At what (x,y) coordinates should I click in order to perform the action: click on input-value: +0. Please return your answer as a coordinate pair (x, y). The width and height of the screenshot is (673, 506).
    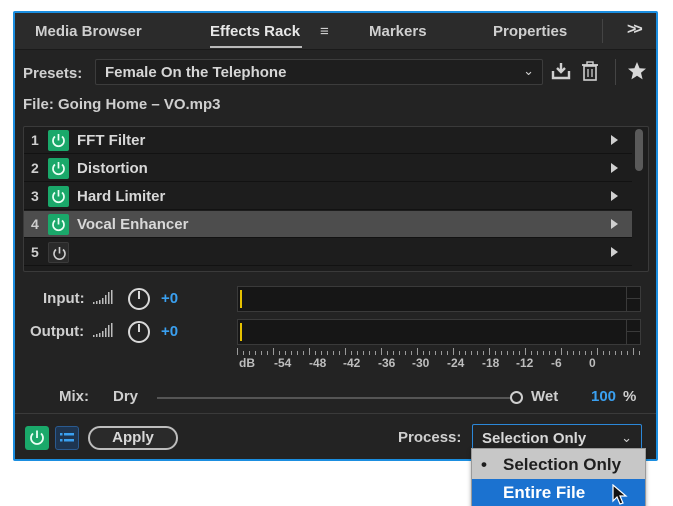
    Looking at the image, I should click on (169, 298).